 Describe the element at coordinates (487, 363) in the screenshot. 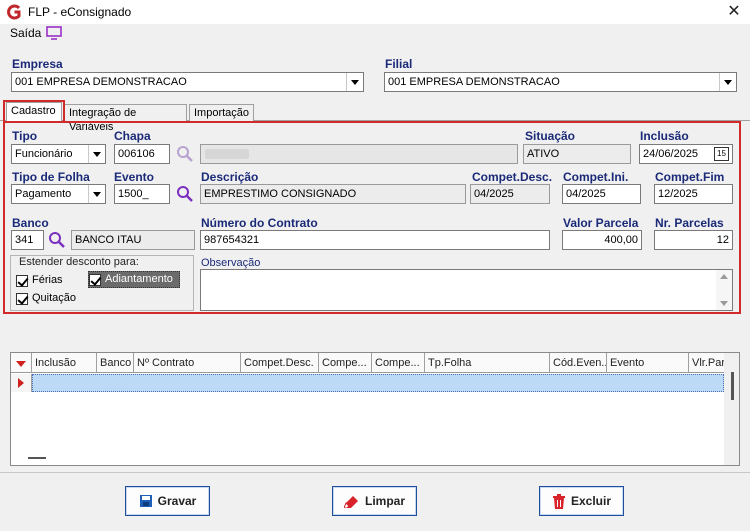

I see `grid-col-tp-folha: Tp.Folha` at that location.